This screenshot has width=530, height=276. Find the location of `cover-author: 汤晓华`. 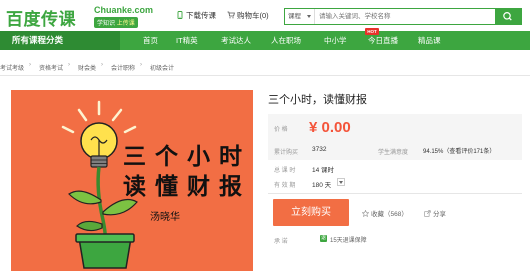

cover-author: 汤晓华 is located at coordinates (165, 217).